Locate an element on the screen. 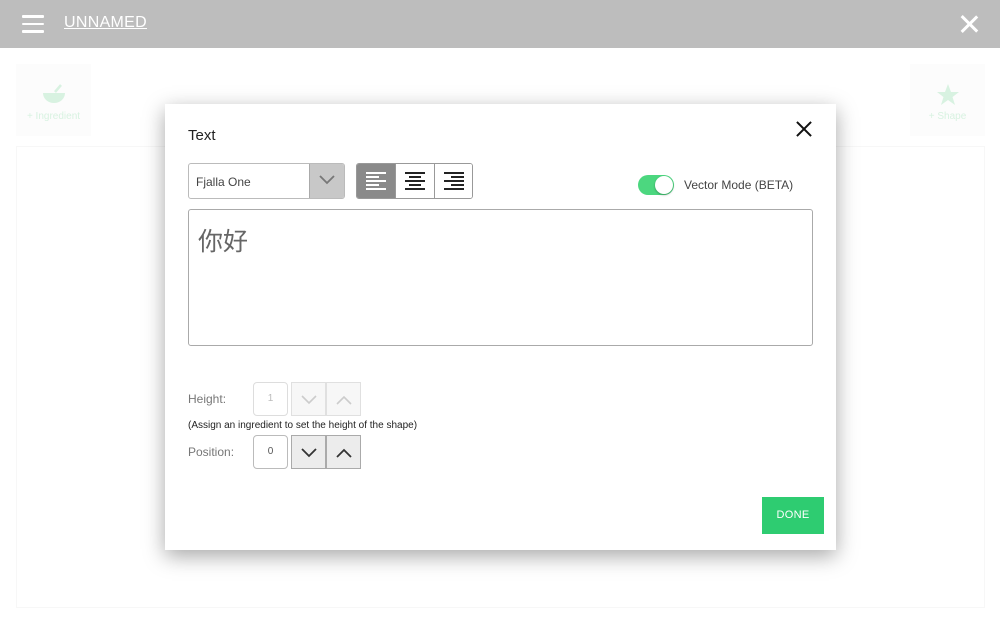 The height and width of the screenshot is (625, 1000). align-right-button is located at coordinates (452, 181).